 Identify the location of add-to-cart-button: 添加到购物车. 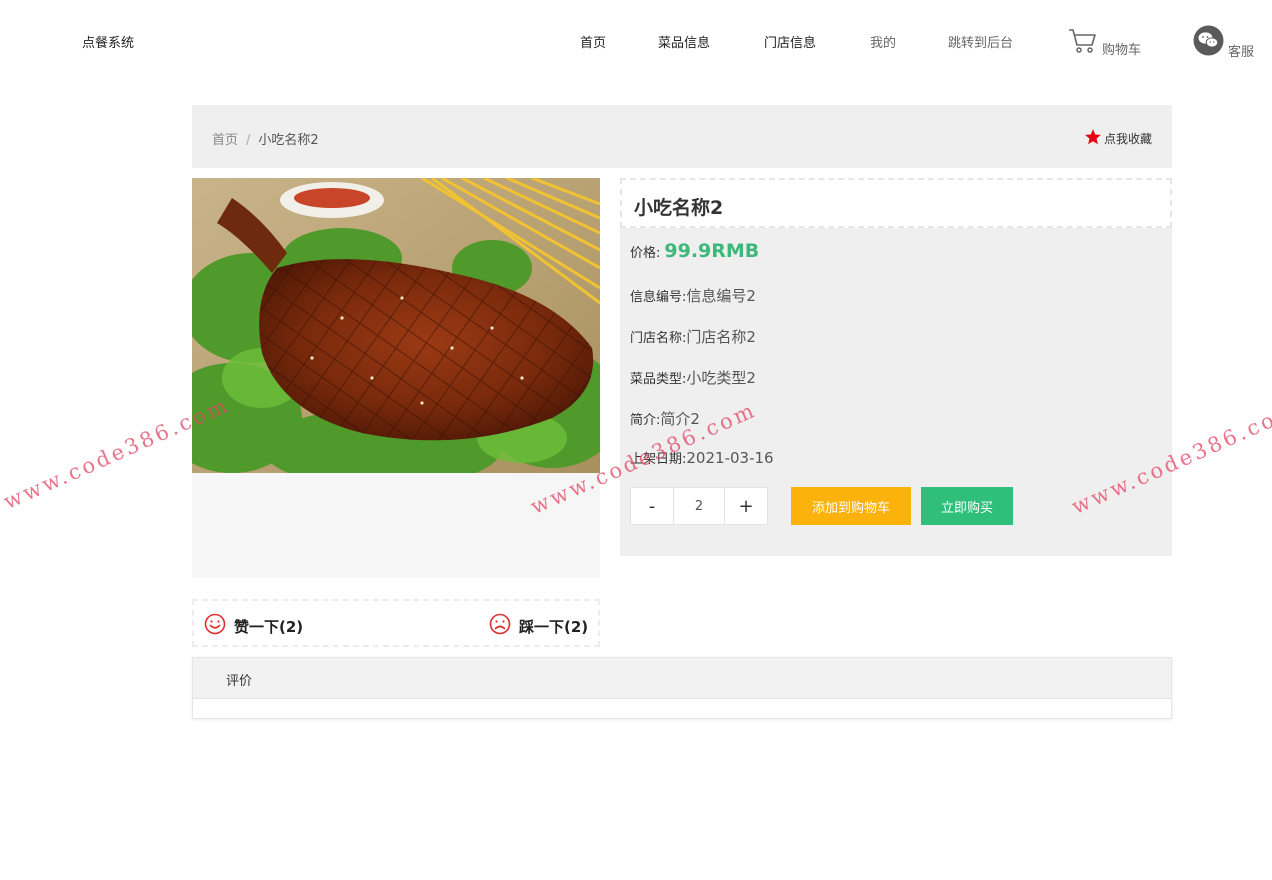
(851, 506).